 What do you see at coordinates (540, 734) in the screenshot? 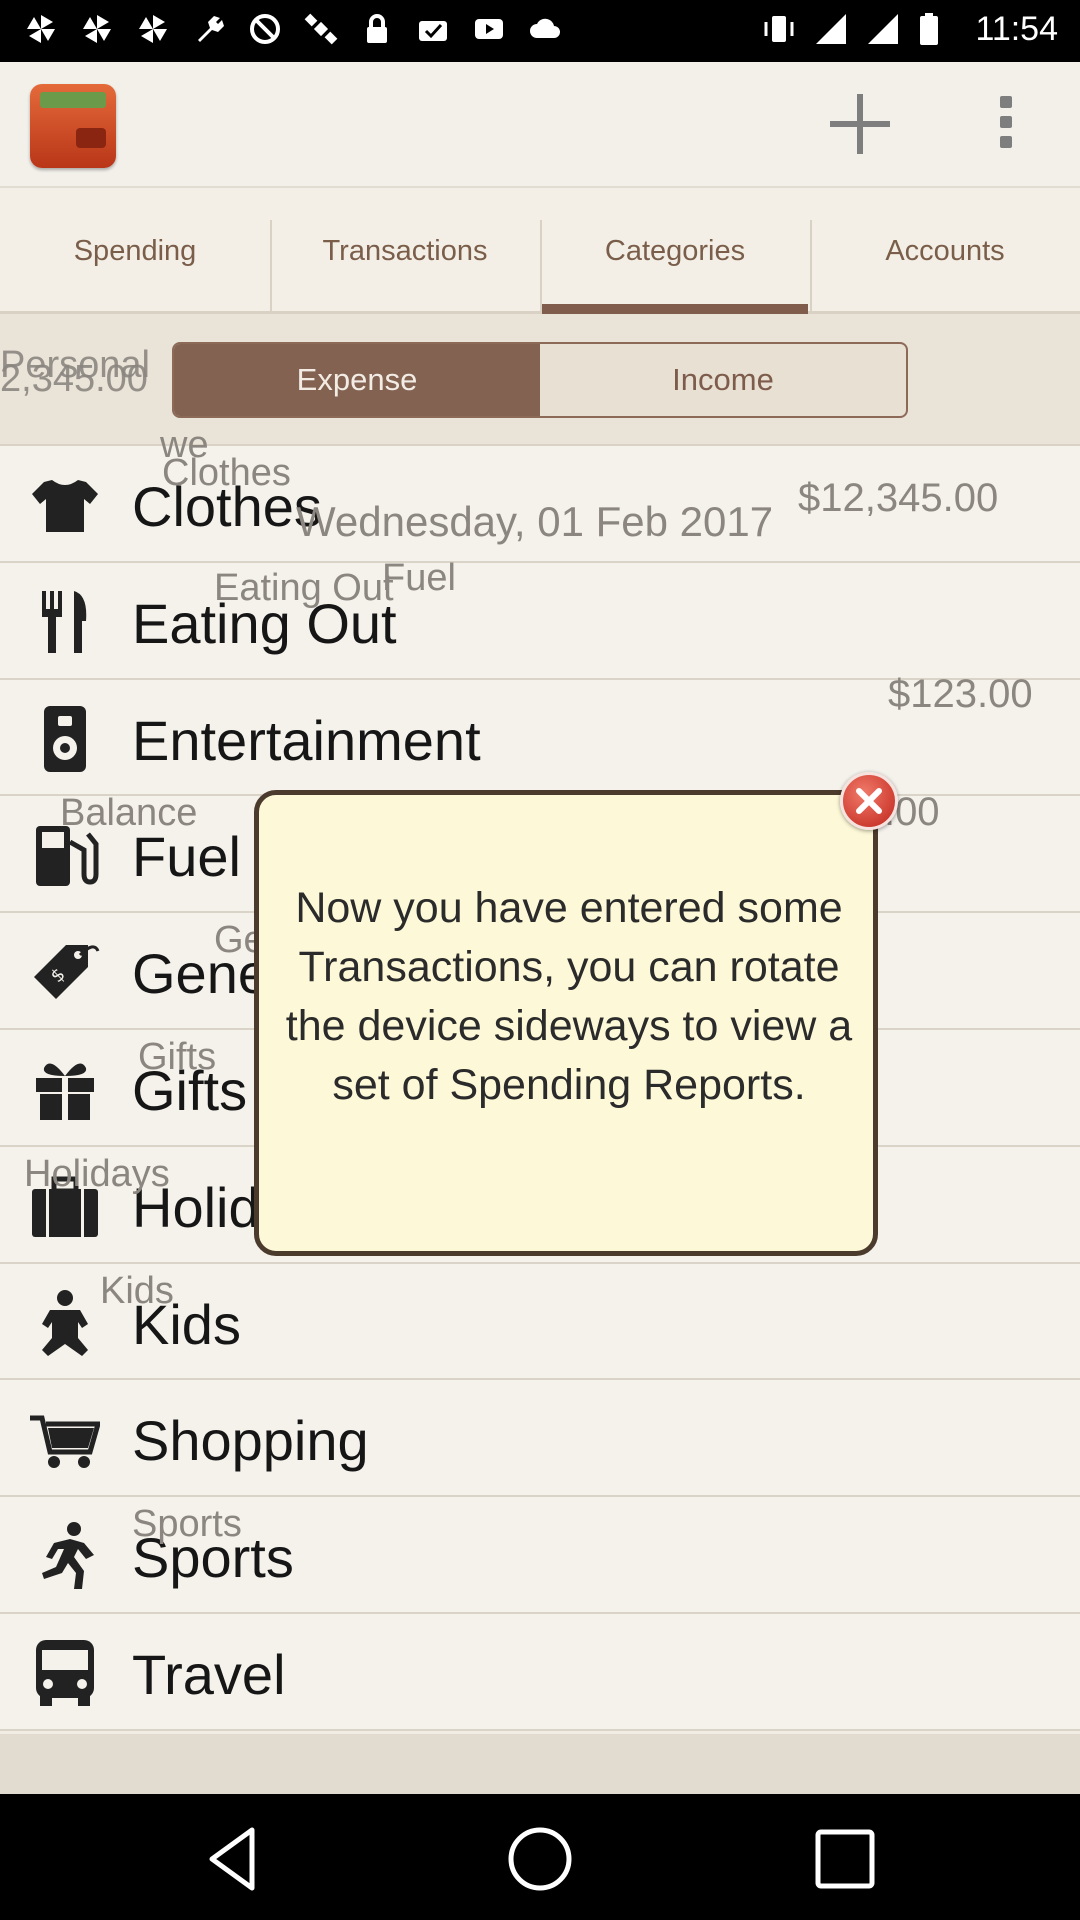
I see `list-item-entertainment: Entertainment $123.00` at bounding box center [540, 734].